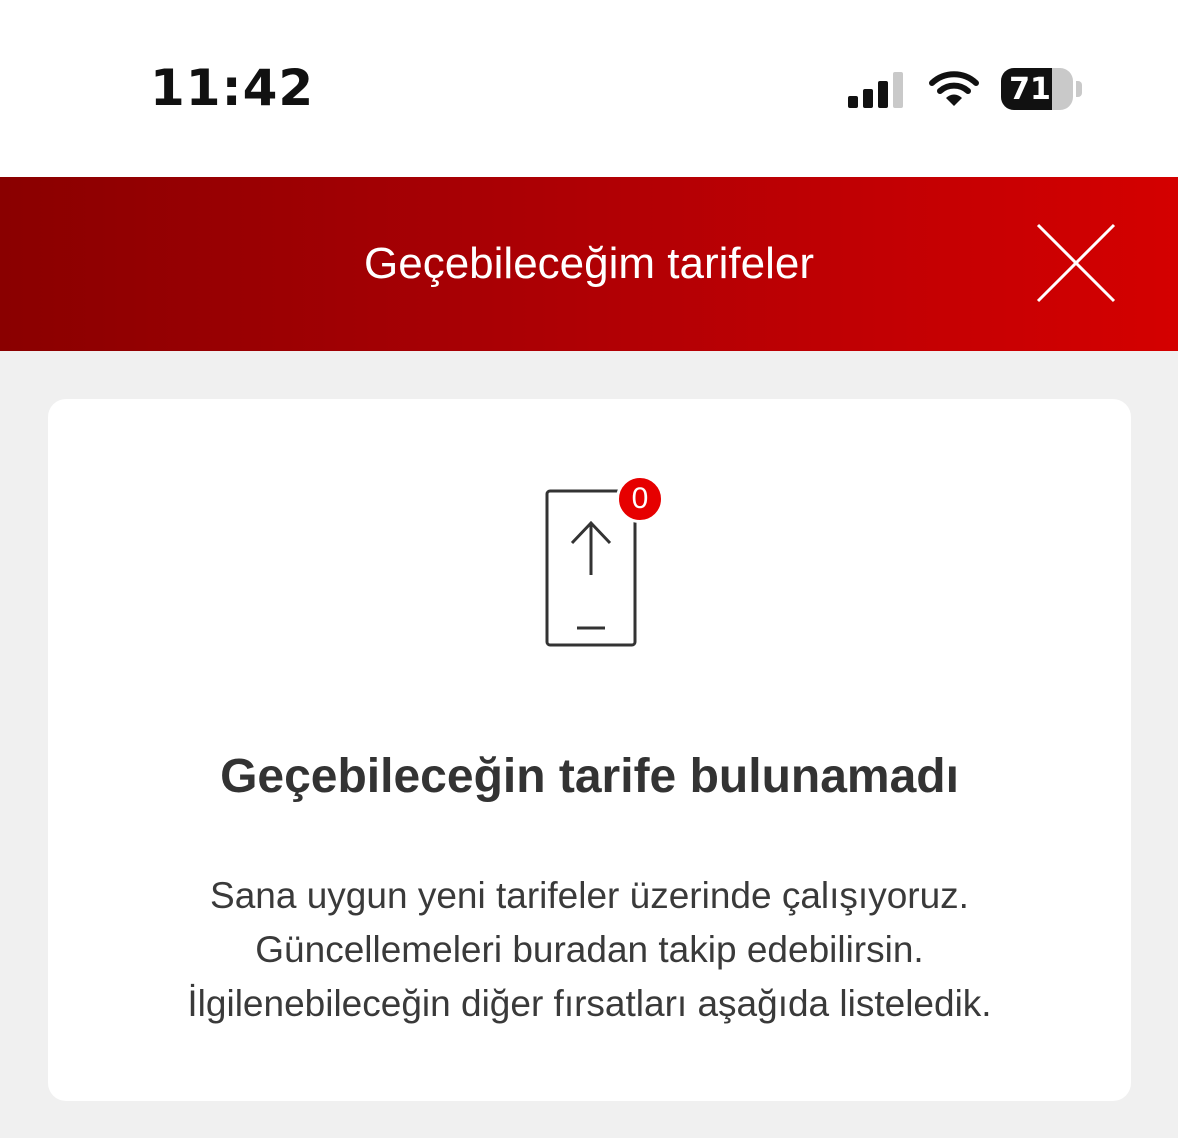 The image size is (1178, 1138). Describe the element at coordinates (875, 89) in the screenshot. I see `cellular-signal-icon` at that location.